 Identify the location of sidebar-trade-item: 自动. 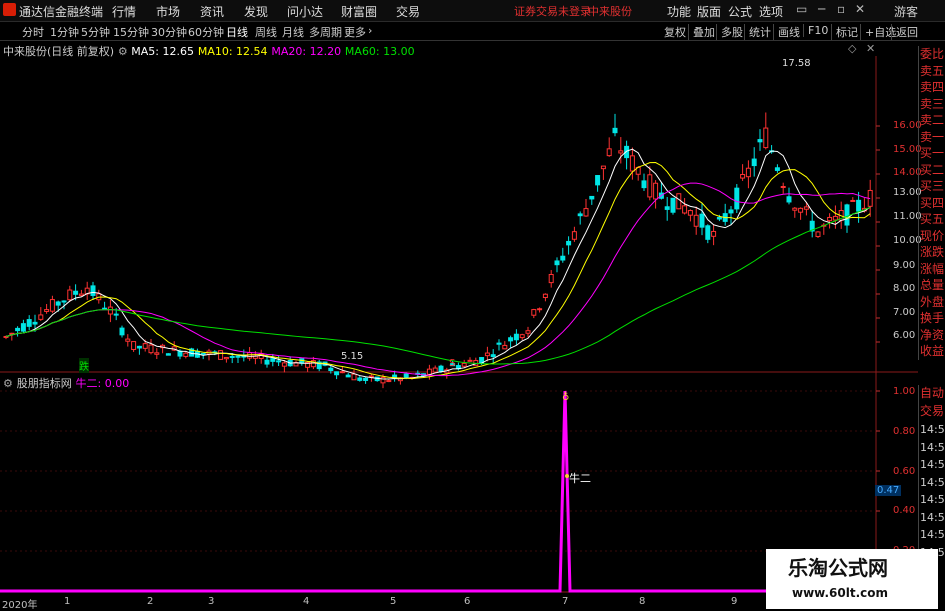
(932, 394).